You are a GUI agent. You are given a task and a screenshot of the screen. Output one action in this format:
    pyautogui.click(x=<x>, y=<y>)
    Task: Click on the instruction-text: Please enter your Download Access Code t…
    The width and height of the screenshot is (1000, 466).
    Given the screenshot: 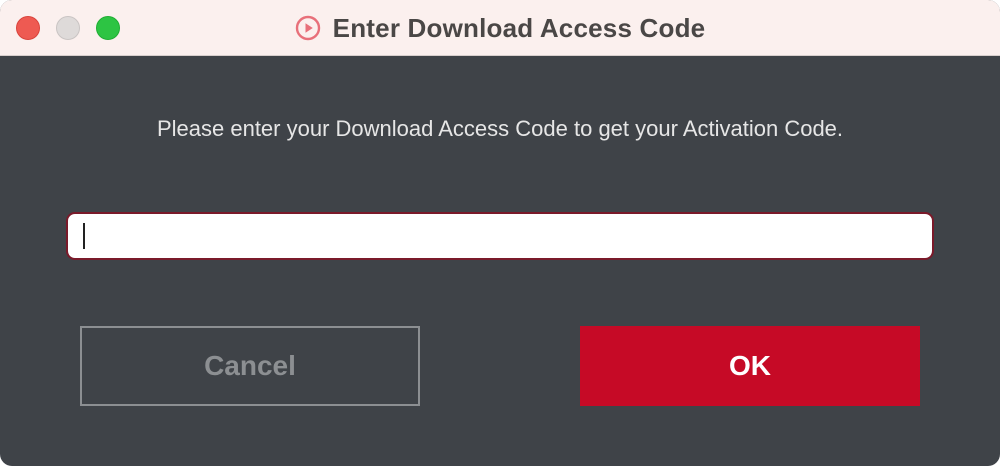 What is the action you would take?
    pyautogui.click(x=500, y=128)
    